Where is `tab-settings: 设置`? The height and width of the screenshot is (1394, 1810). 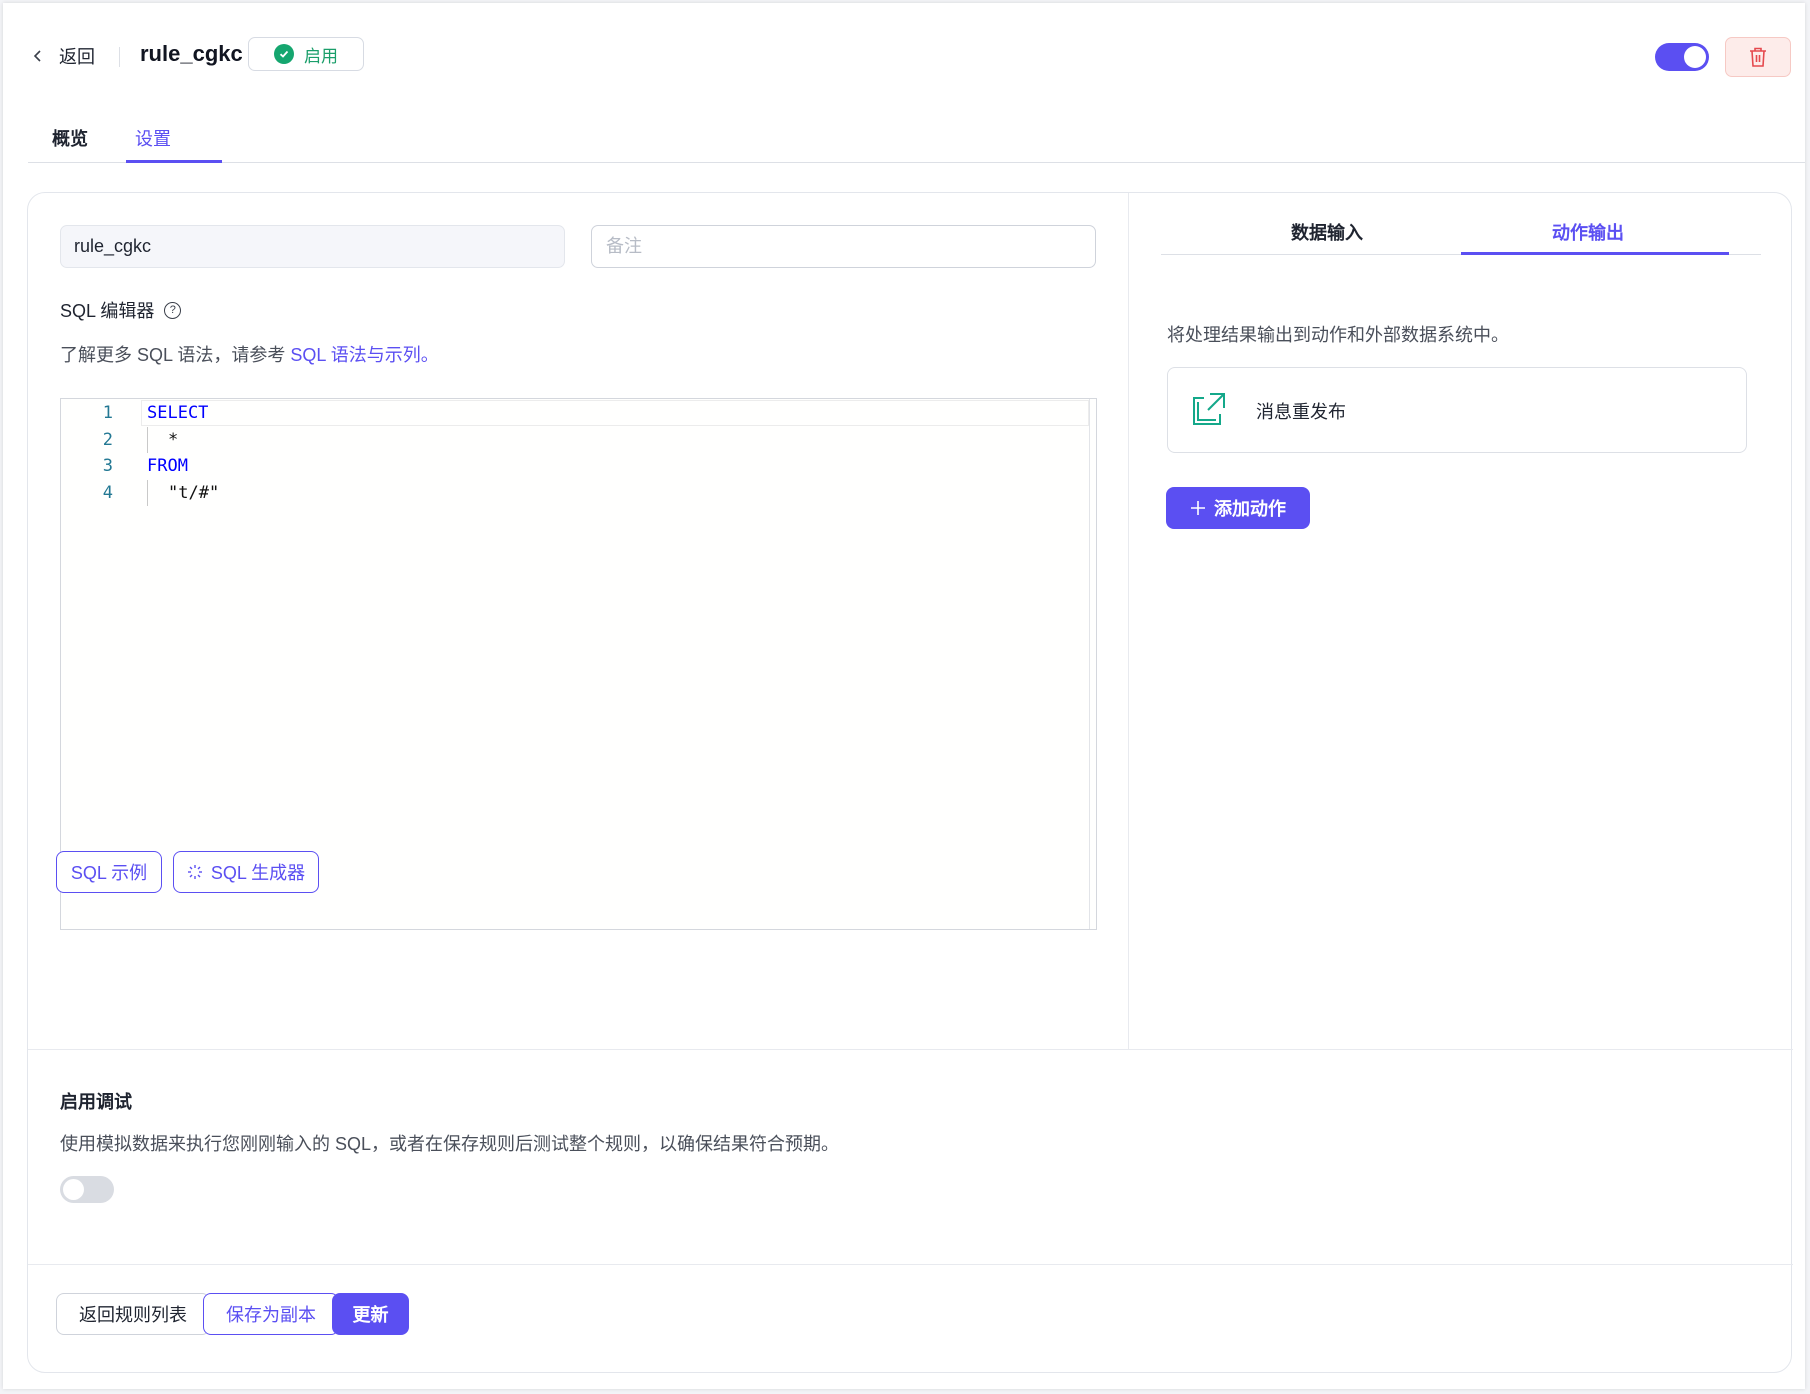
tab-settings: 设置 is located at coordinates (153, 138).